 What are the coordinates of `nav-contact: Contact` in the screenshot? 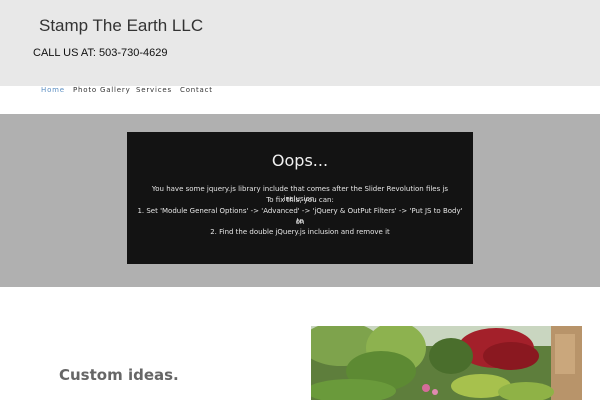 It's located at (196, 90).